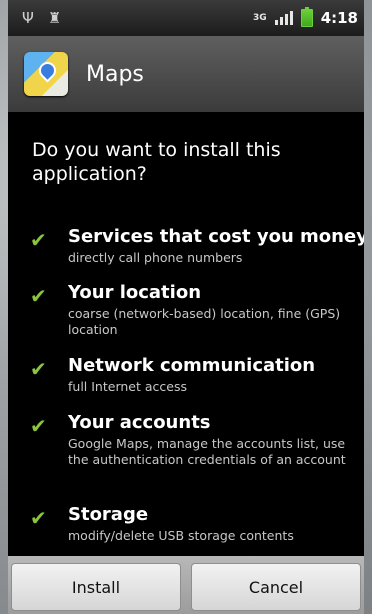 This screenshot has width=372, height=614. I want to click on permission-name: Storage, so click(108, 514).